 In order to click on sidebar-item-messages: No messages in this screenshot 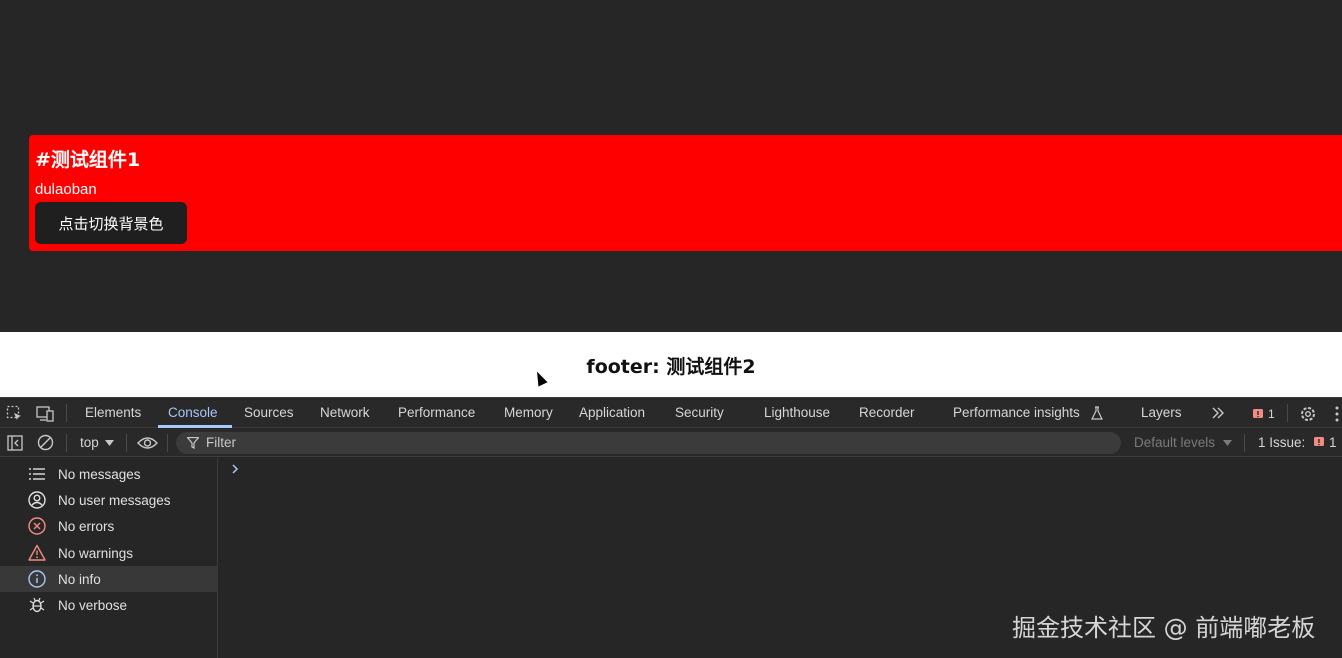, I will do `click(109, 474)`.